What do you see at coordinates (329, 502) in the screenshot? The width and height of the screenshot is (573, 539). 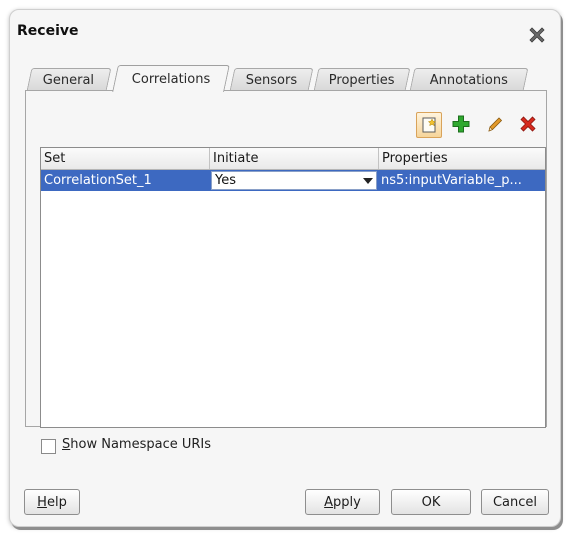 I see `apply-mnemonic: A` at bounding box center [329, 502].